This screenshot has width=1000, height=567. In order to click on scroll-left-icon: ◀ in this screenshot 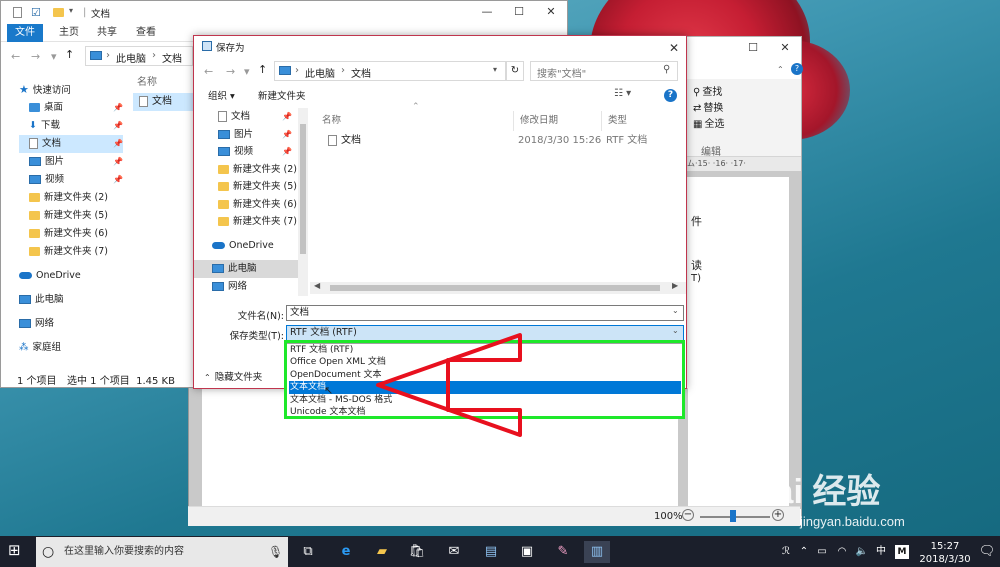, I will do `click(317, 285)`.